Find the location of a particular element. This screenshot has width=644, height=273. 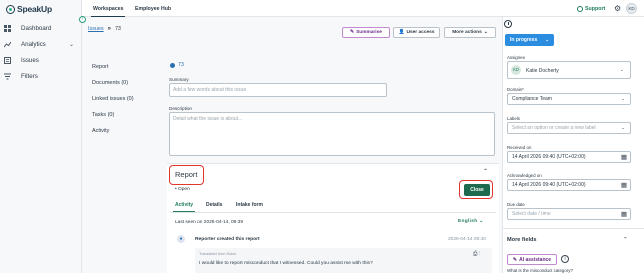

top-bar: Workspaces Employee Hub Support ⚙ KD is located at coordinates (363, 9).